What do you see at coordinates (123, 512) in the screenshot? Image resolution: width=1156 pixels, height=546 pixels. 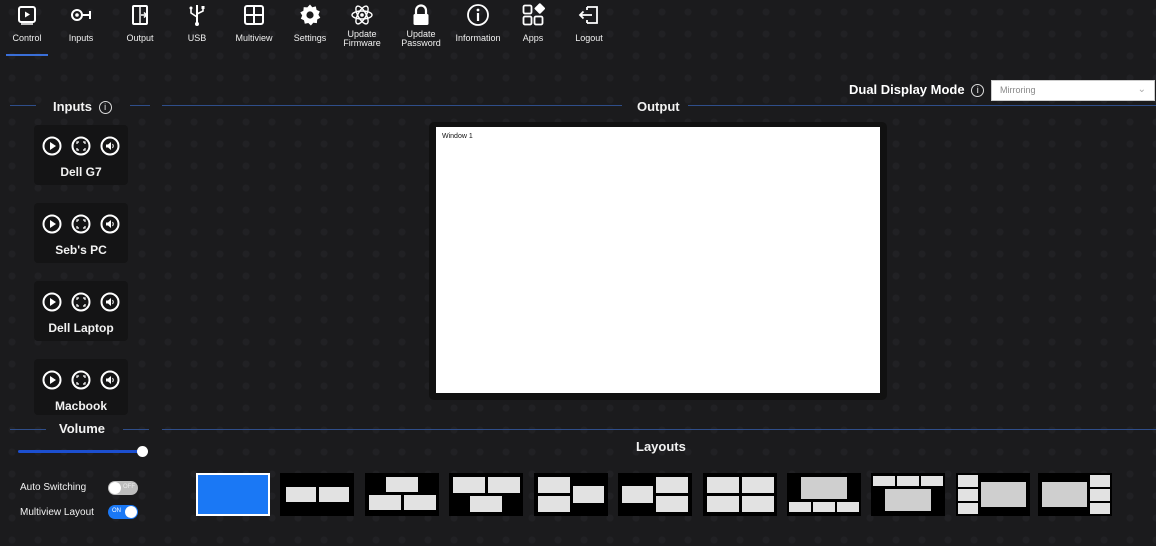 I see `multiview-layout-toggle: ON` at bounding box center [123, 512].